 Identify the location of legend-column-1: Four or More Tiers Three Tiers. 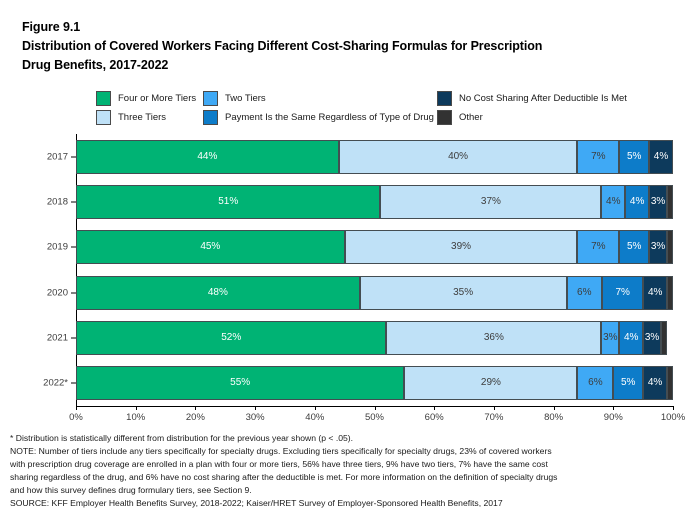
(146, 108).